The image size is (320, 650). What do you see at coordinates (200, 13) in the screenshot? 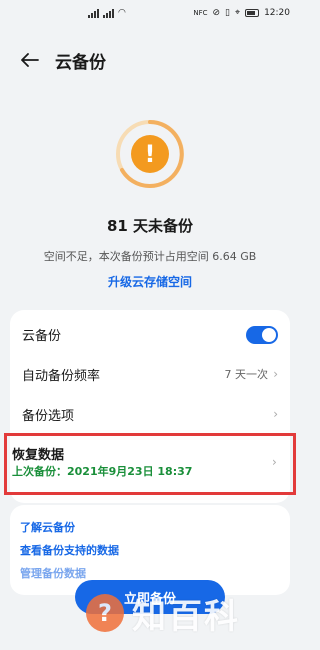
I see `nfc-badge: NFC` at bounding box center [200, 13].